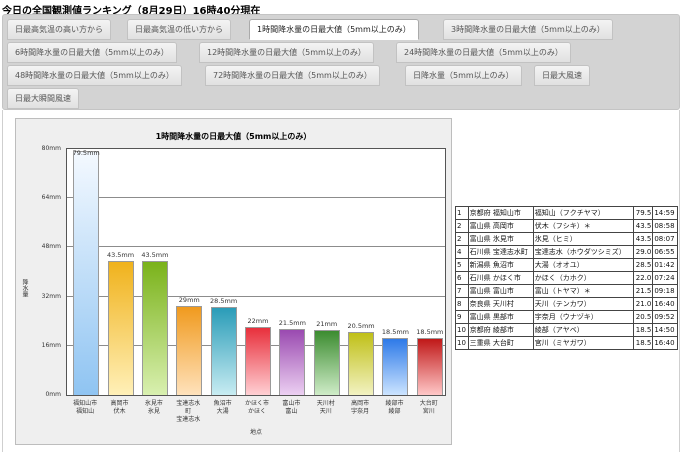 This screenshot has width=680, height=452. What do you see at coordinates (51, 198) in the screenshot?
I see `y-tick-label: 64mm` at bounding box center [51, 198].